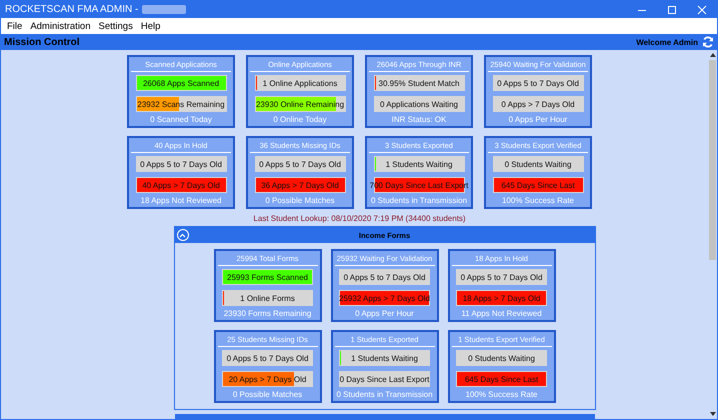 Image resolution: width=718 pixels, height=420 pixels. I want to click on bar-label: 26068 Apps Scanned, so click(181, 83).